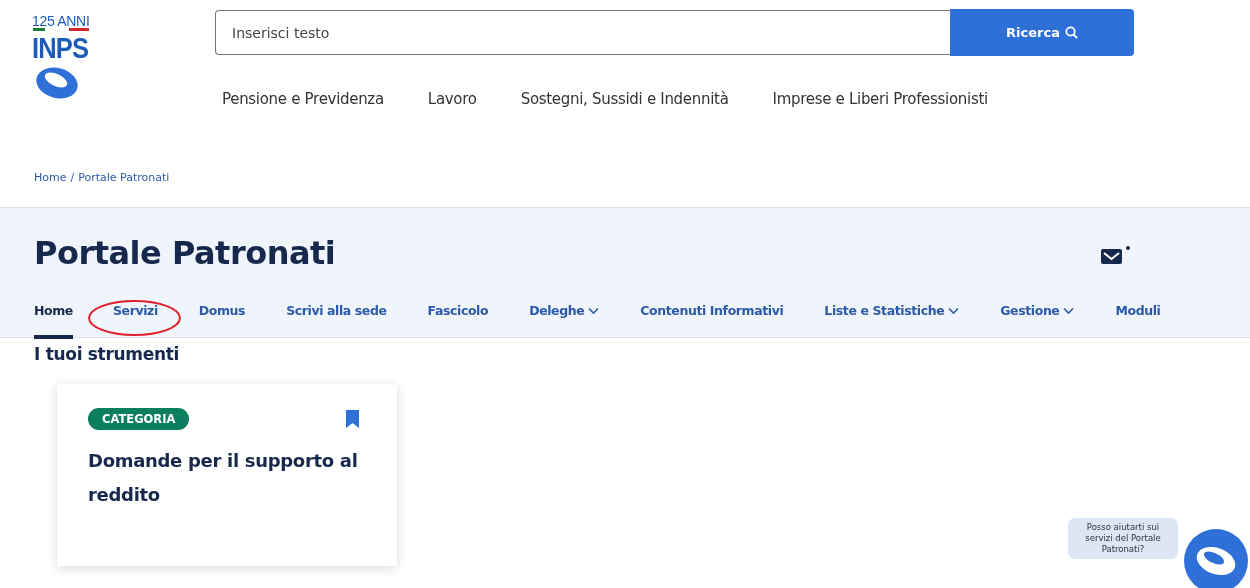 The image size is (1250, 588). I want to click on section-title: I tuoi strumenti, so click(107, 354).